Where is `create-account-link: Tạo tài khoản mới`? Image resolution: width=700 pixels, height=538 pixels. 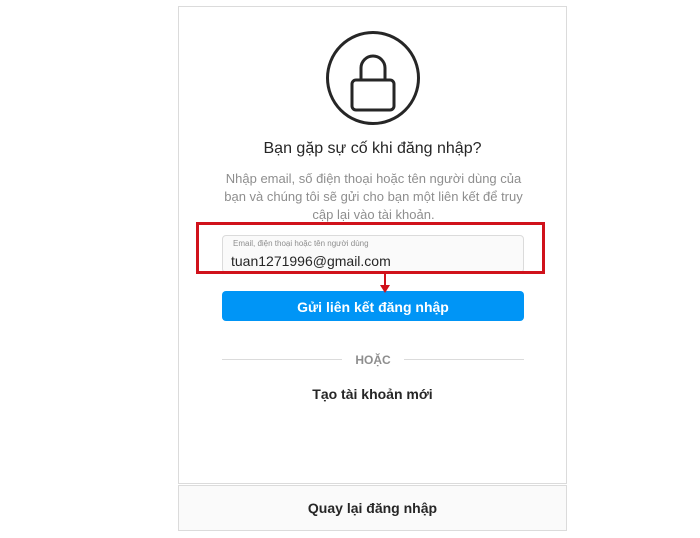
create-account-link: Tạo tài khoản mới is located at coordinates (372, 394).